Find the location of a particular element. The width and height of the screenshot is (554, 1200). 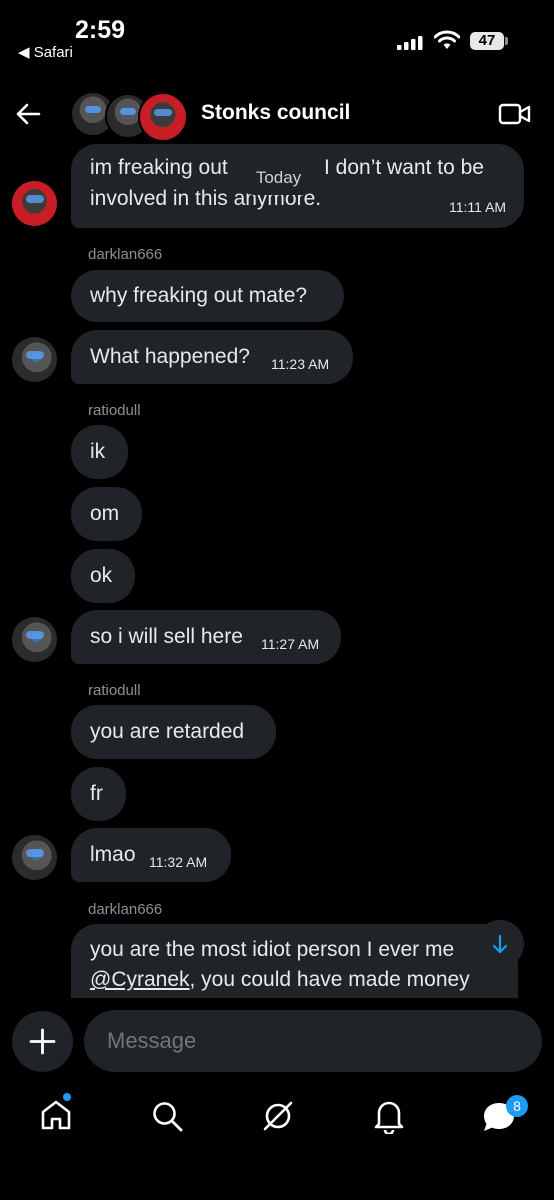

message-timestamp: 11:23 AM is located at coordinates (300, 364).